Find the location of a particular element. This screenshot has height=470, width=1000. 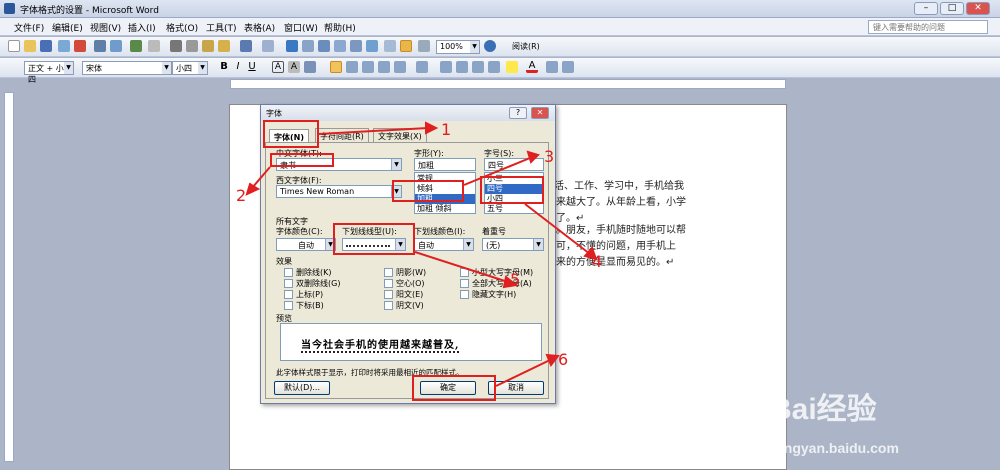

menu-insert: 插入(I) is located at coordinates (142, 27).